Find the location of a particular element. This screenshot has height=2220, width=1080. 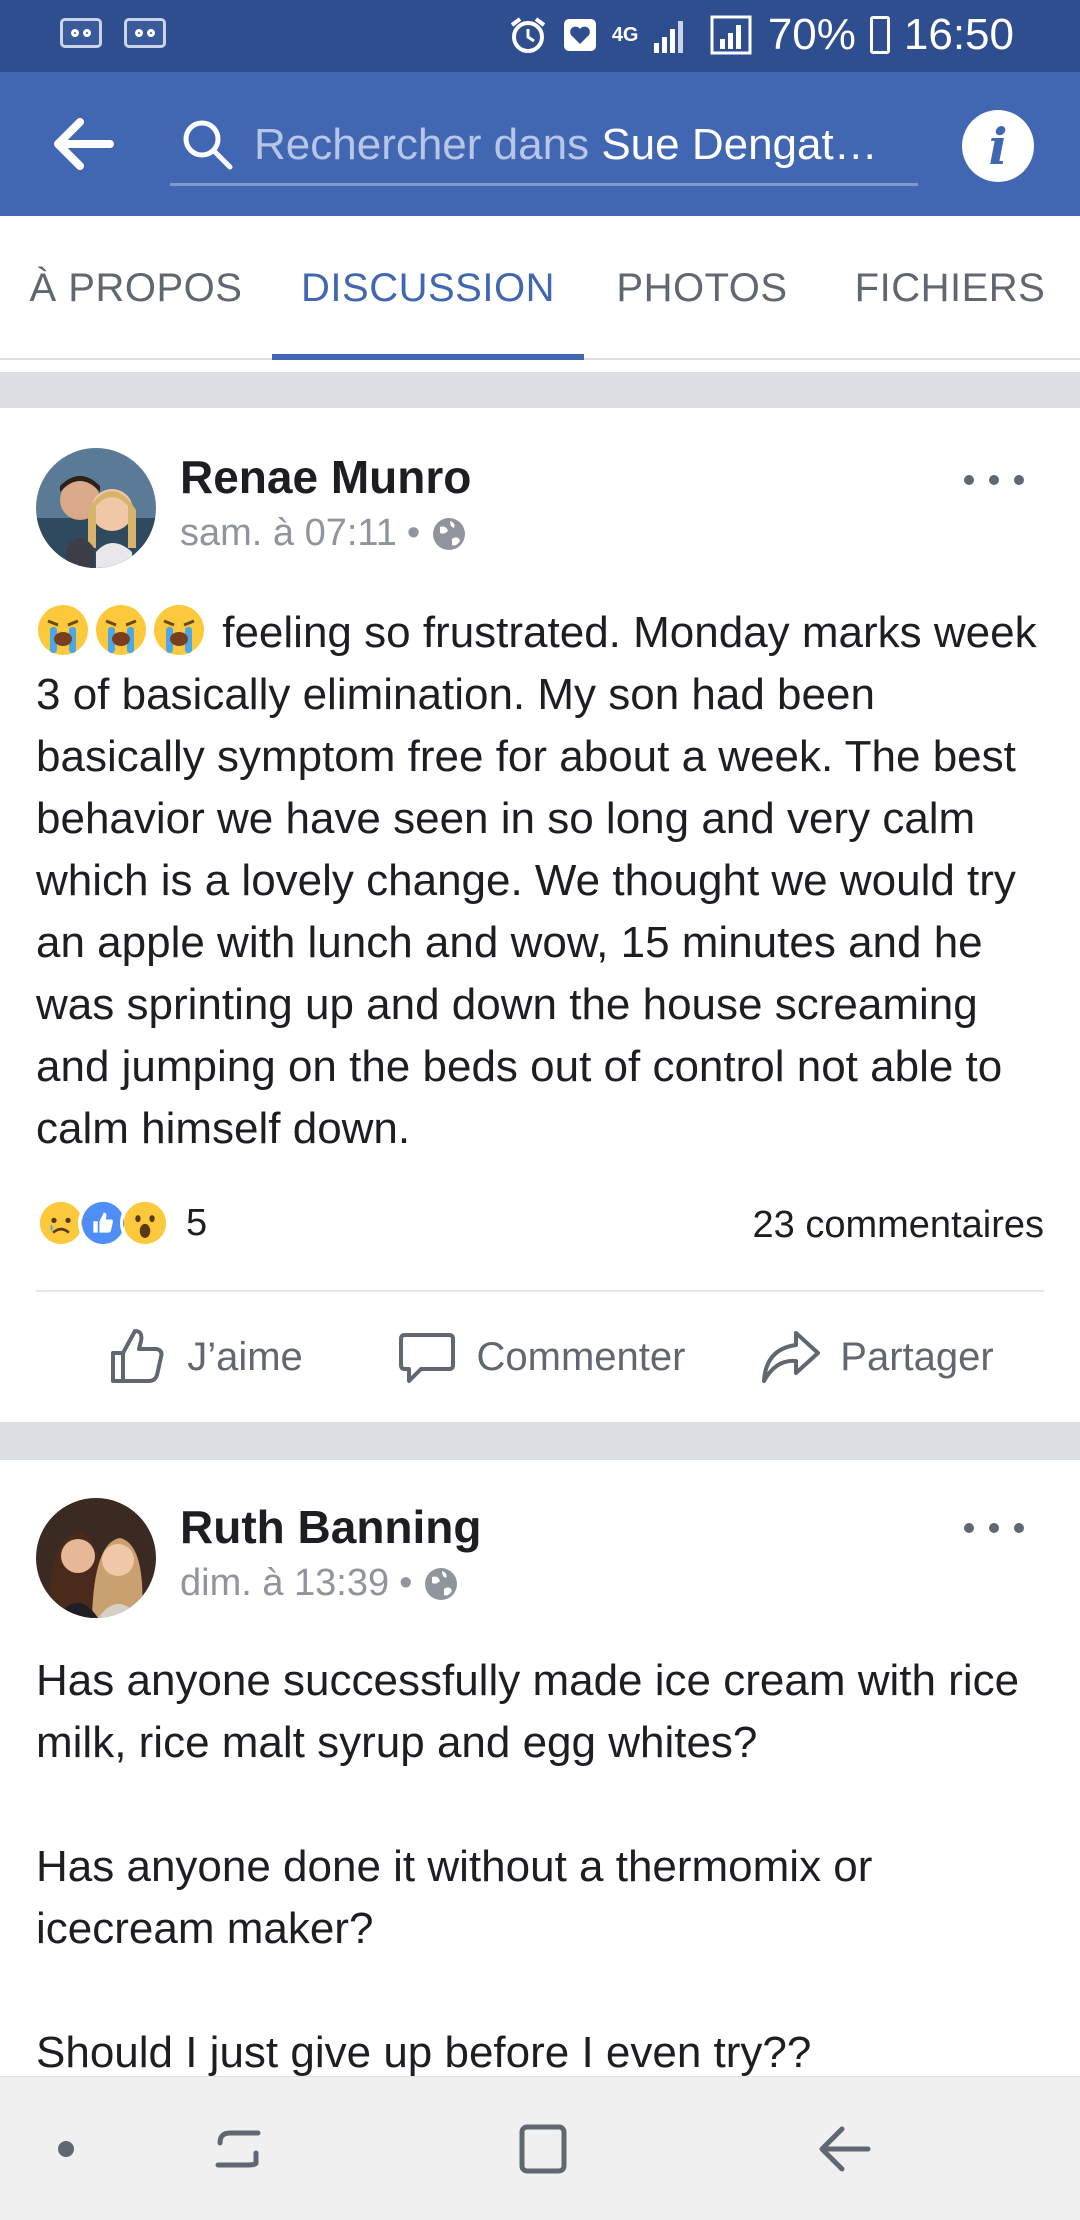

system-nav-bar is located at coordinates (540, 2148).